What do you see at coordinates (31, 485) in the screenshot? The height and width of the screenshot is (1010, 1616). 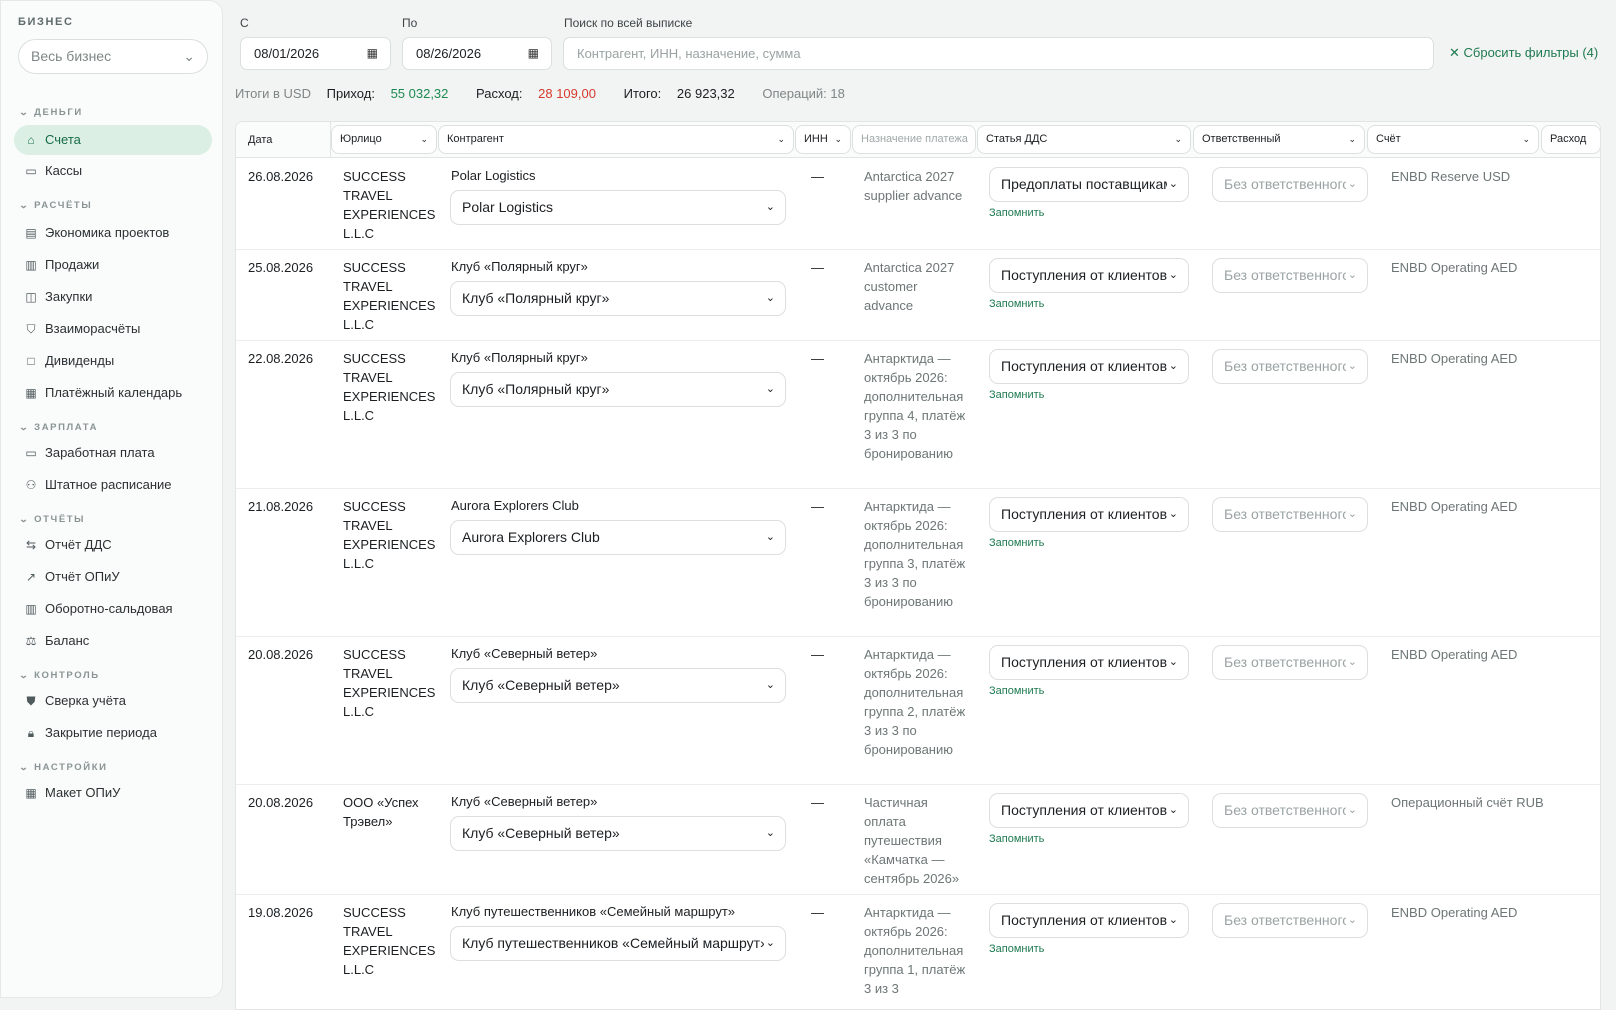 I see `users-icon: ⚇` at bounding box center [31, 485].